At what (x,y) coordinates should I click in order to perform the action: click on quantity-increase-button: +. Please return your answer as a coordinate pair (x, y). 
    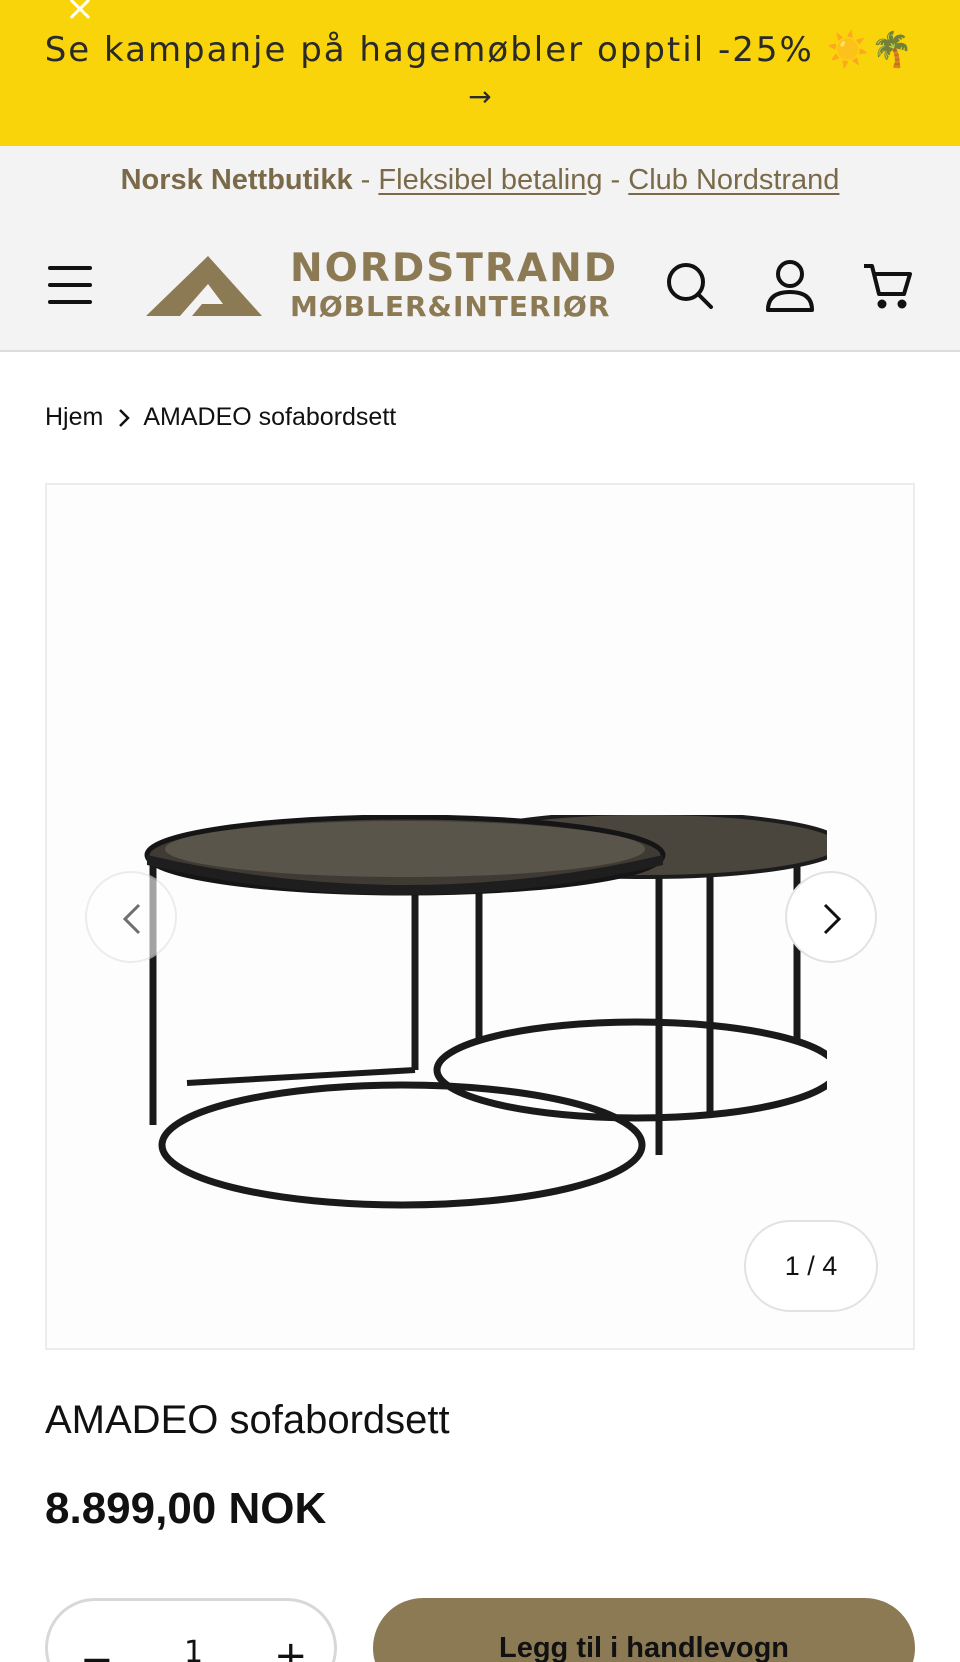
    Looking at the image, I should click on (291, 1647).